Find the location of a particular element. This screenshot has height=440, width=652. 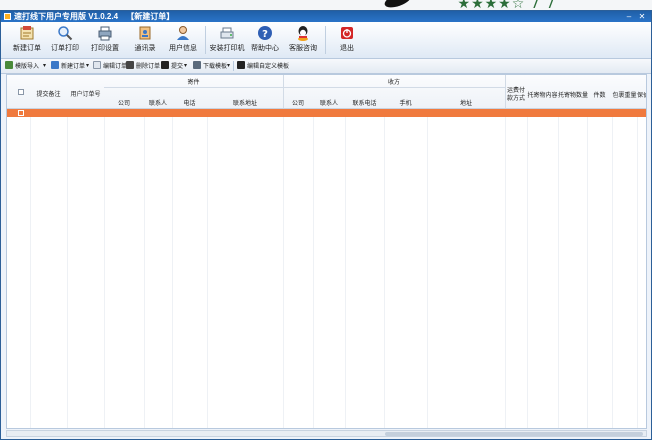

new-order-small-button: 新建订单 is located at coordinates (68, 66).